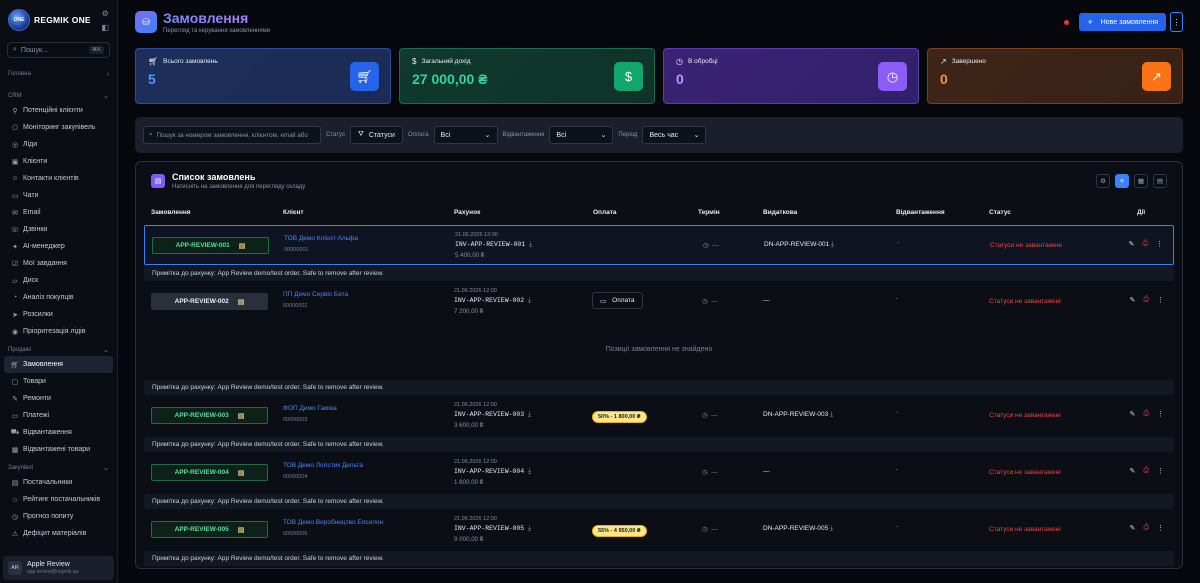 The image size is (1200, 583). Describe the element at coordinates (920, 212) in the screenshot. I see `col-shipment: Відвантаження` at that location.